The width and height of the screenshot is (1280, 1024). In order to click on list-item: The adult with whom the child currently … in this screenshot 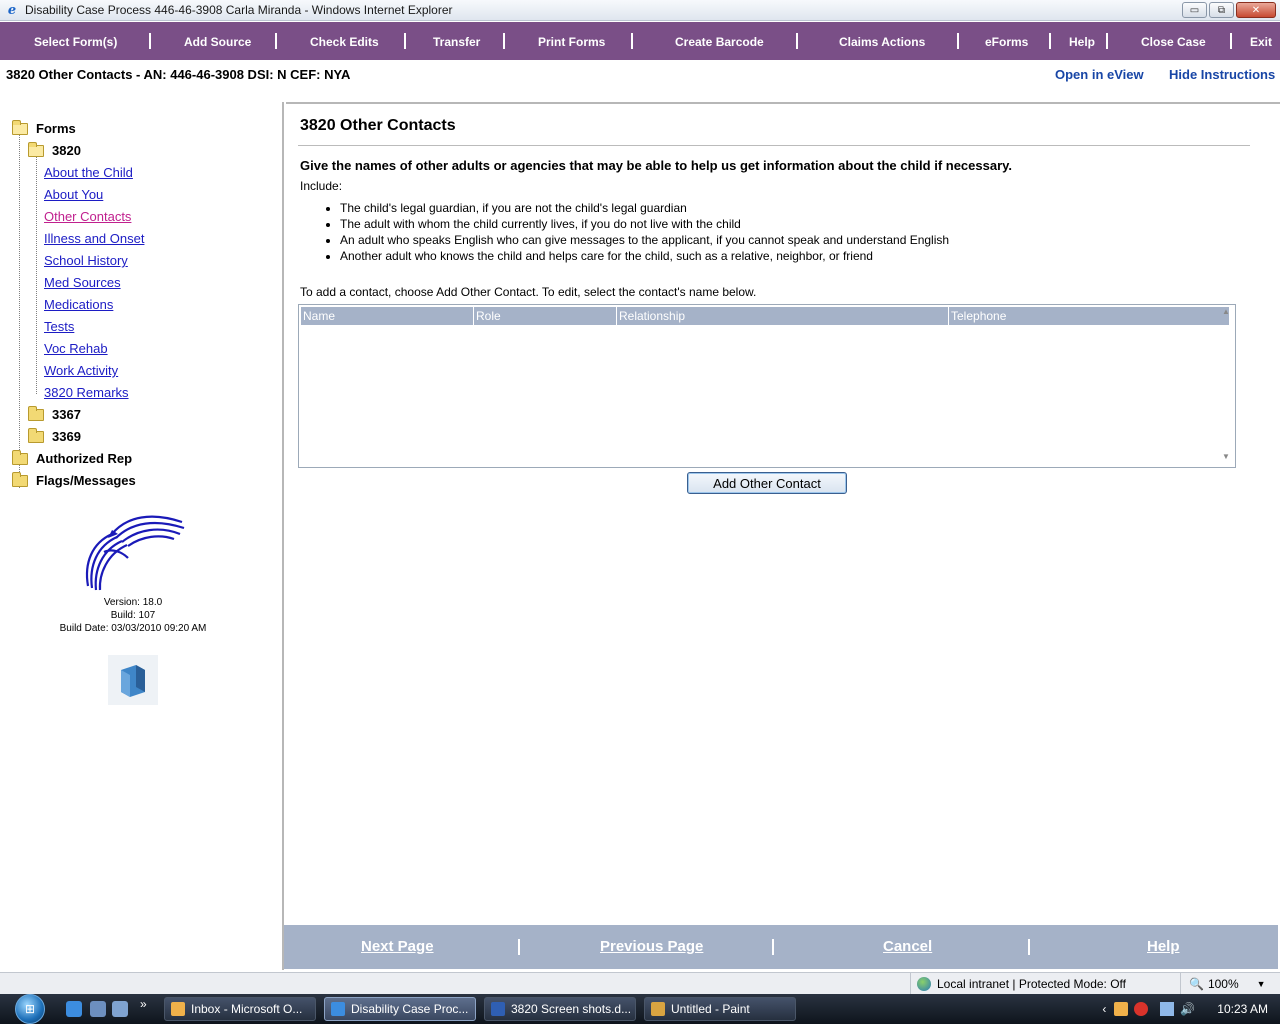, I will do `click(644, 224)`.